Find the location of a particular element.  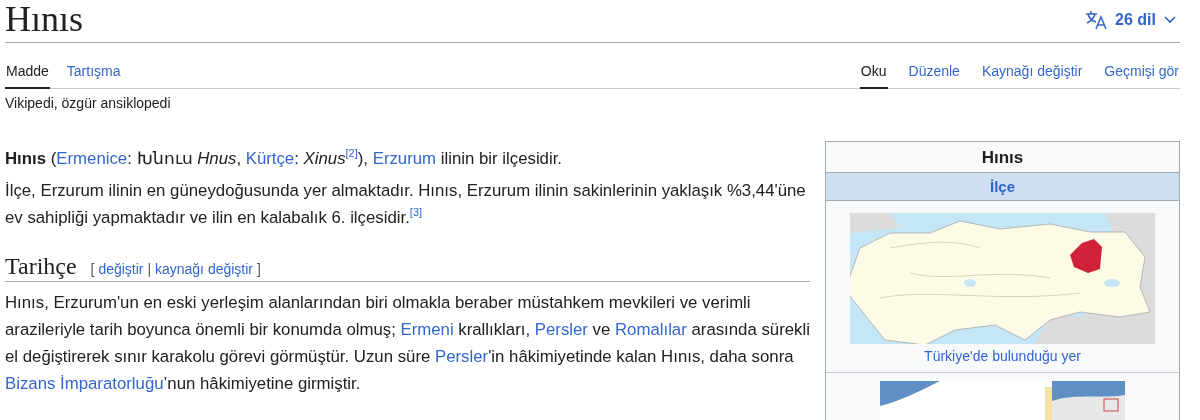

edit-links: [ değiştir | kaynağı değiştir ] is located at coordinates (175, 269).